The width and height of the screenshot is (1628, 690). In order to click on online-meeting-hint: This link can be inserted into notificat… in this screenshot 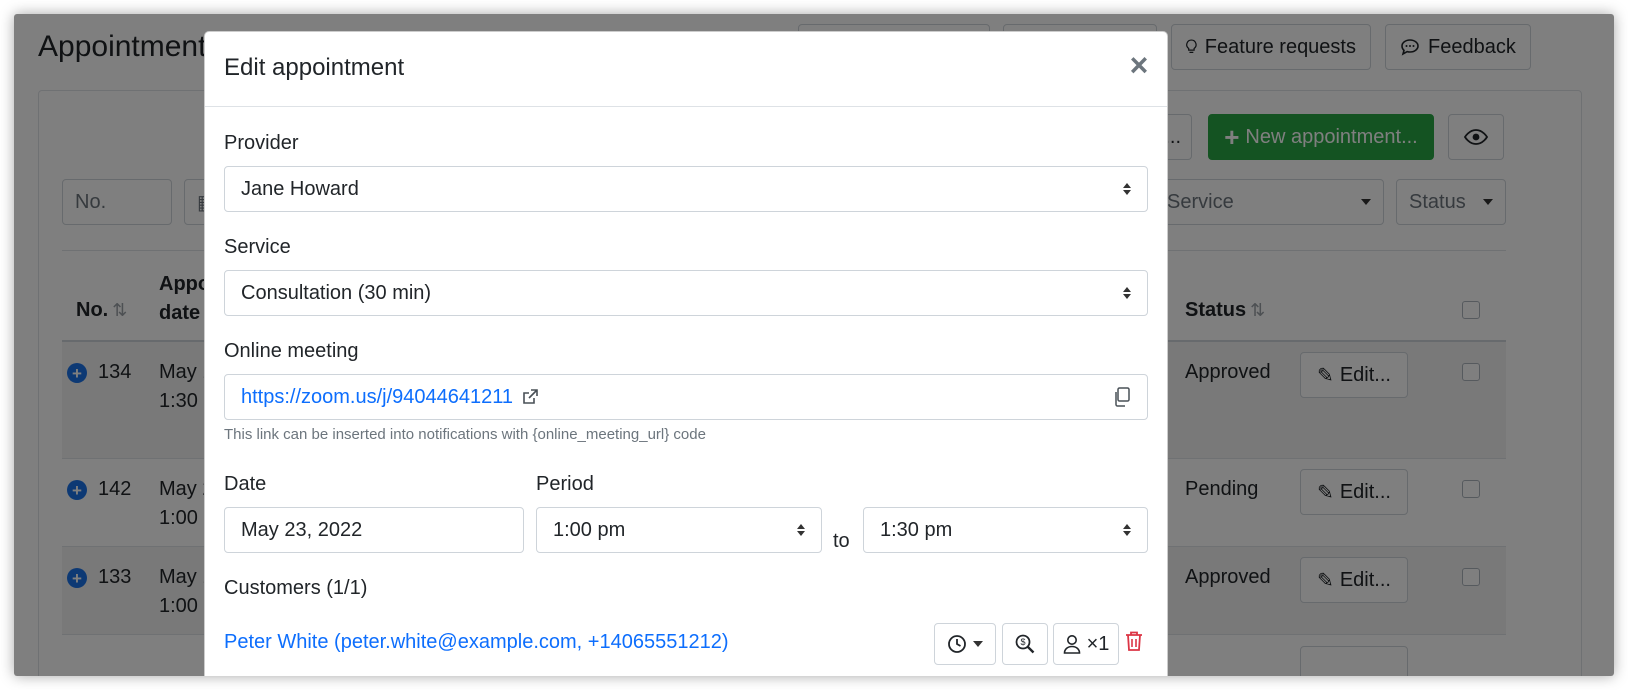, I will do `click(465, 434)`.